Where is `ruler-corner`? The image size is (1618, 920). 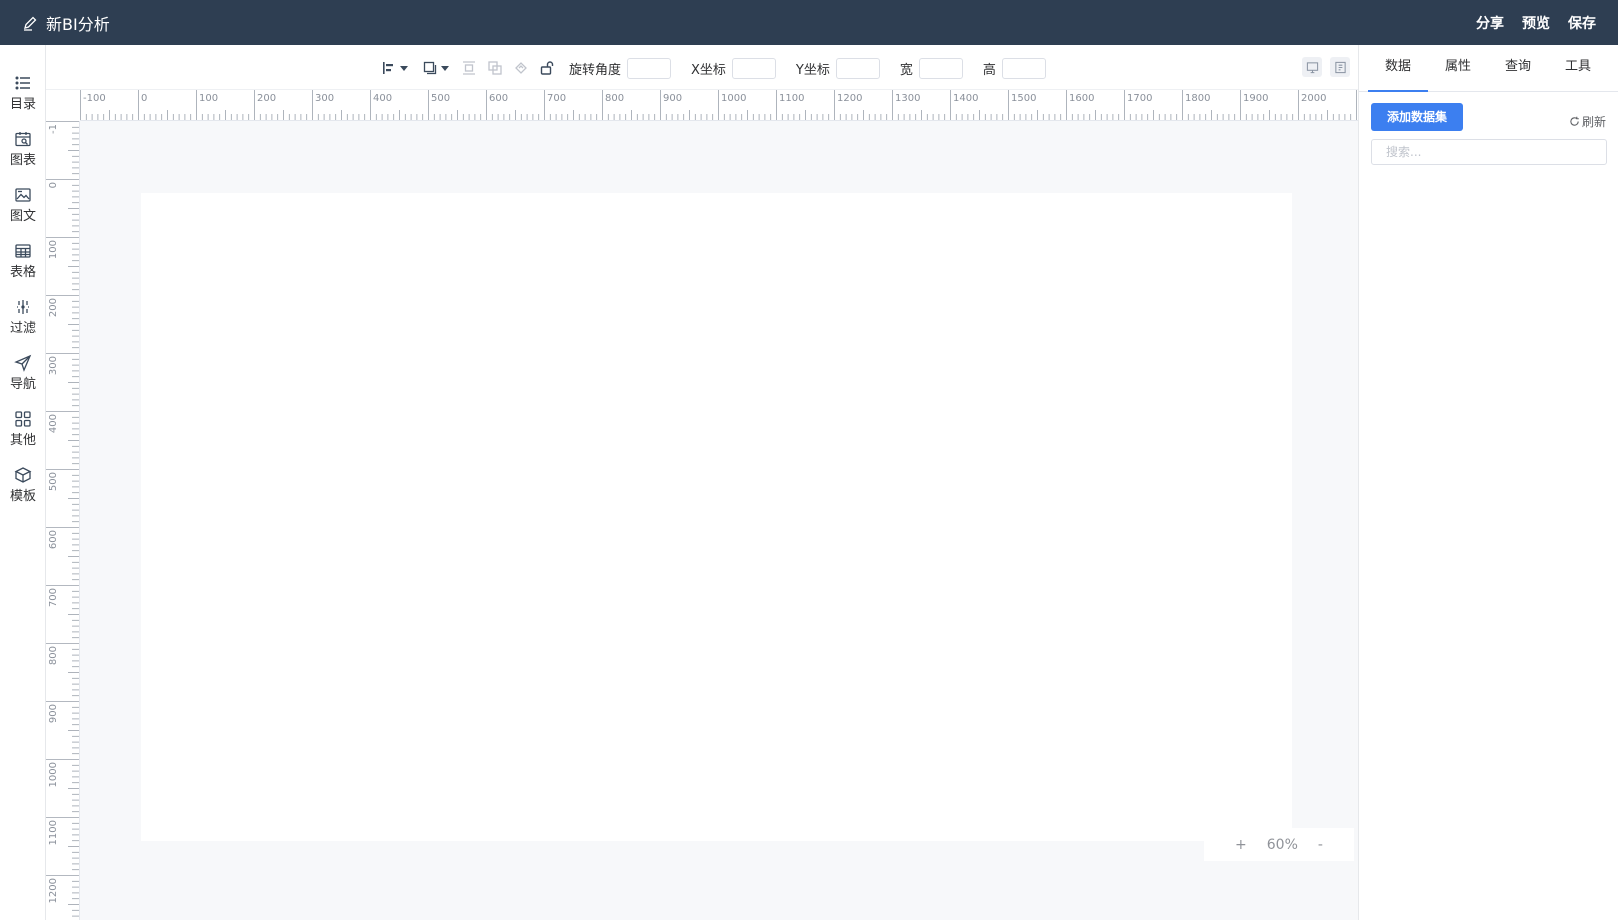 ruler-corner is located at coordinates (63, 105).